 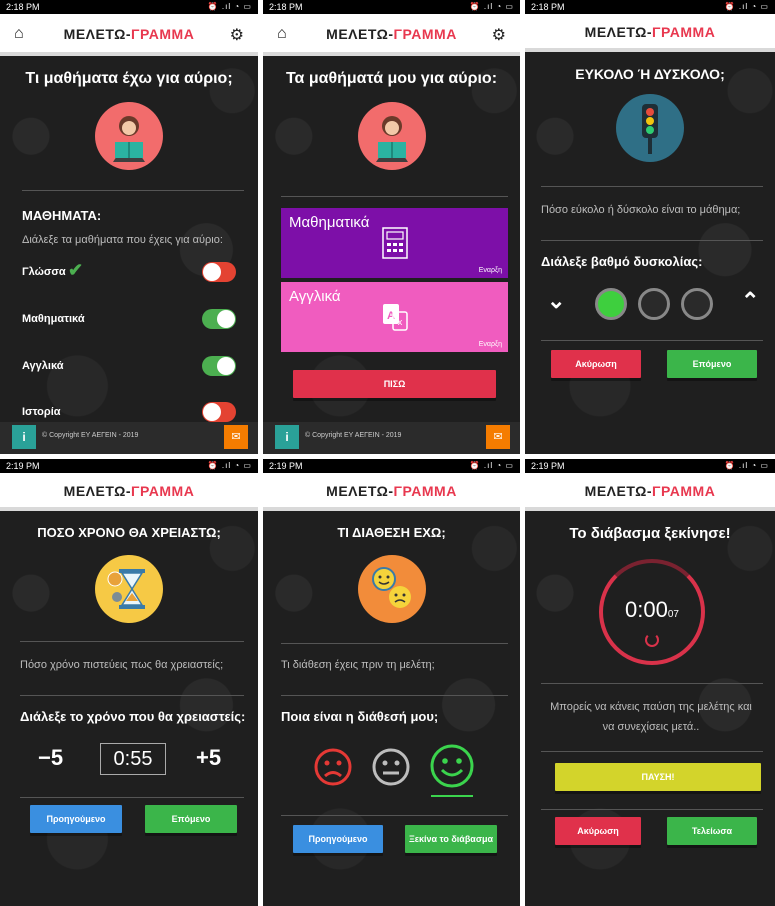 I want to click on start-studying-button: Ξεκίνα το διάβασμα, so click(x=451, y=839).